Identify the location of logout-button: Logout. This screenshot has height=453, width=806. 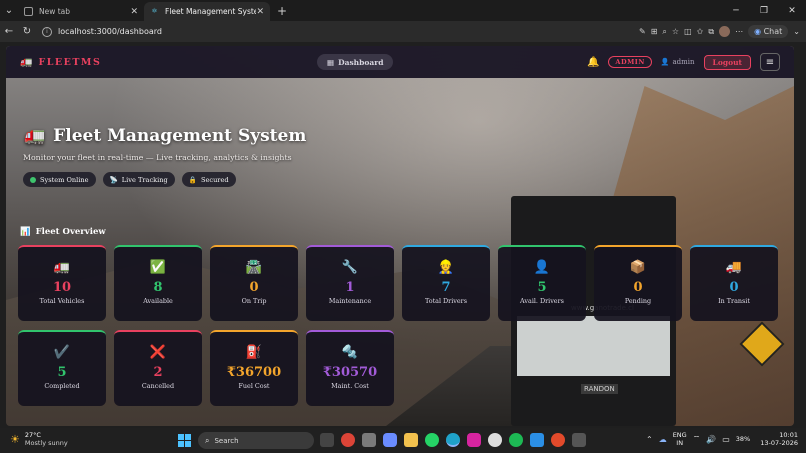
(727, 62).